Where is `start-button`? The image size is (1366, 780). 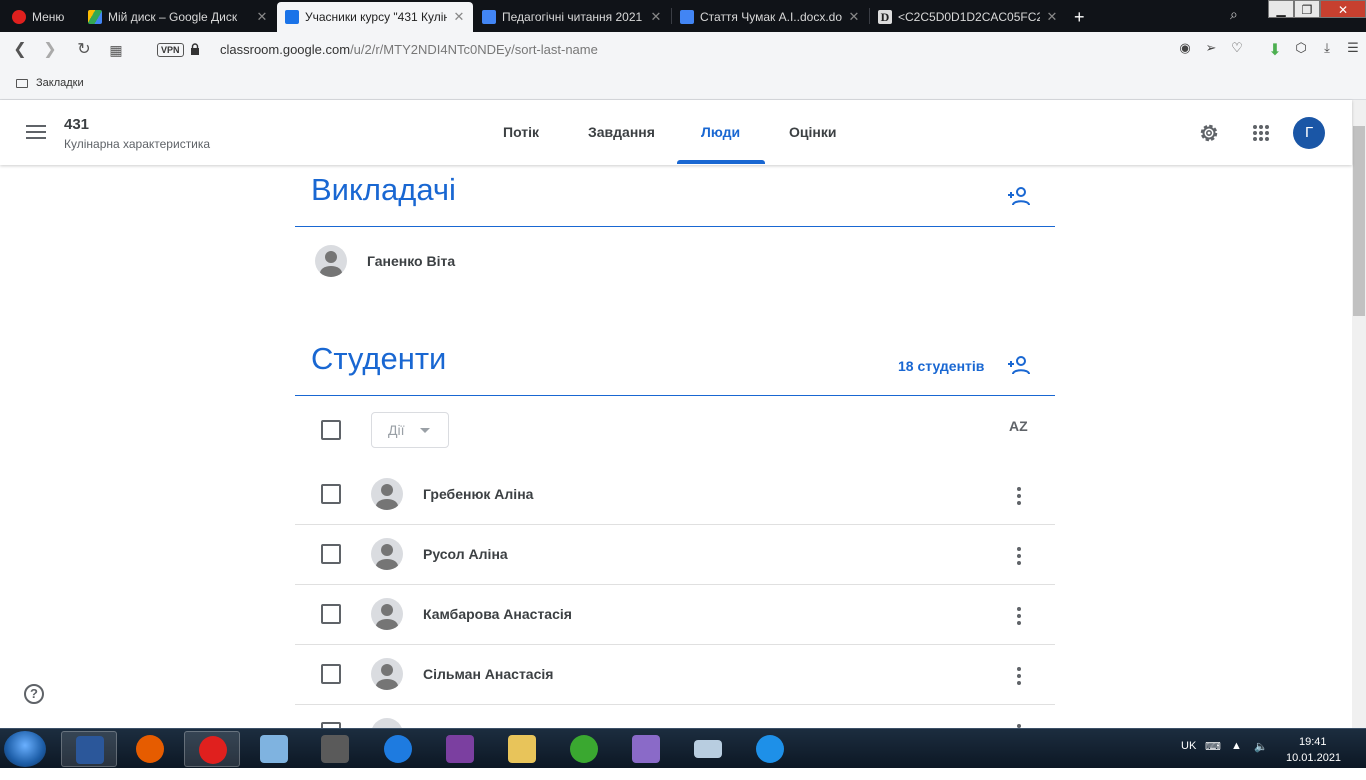
start-button is located at coordinates (25, 749).